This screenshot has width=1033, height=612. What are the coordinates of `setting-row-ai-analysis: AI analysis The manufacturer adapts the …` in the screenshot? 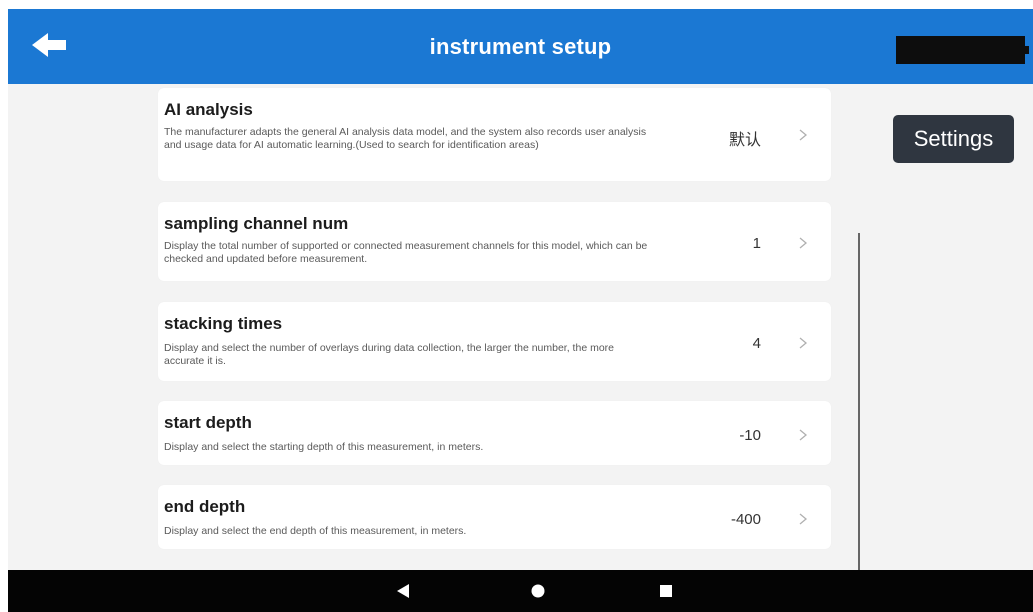 It's located at (494, 134).